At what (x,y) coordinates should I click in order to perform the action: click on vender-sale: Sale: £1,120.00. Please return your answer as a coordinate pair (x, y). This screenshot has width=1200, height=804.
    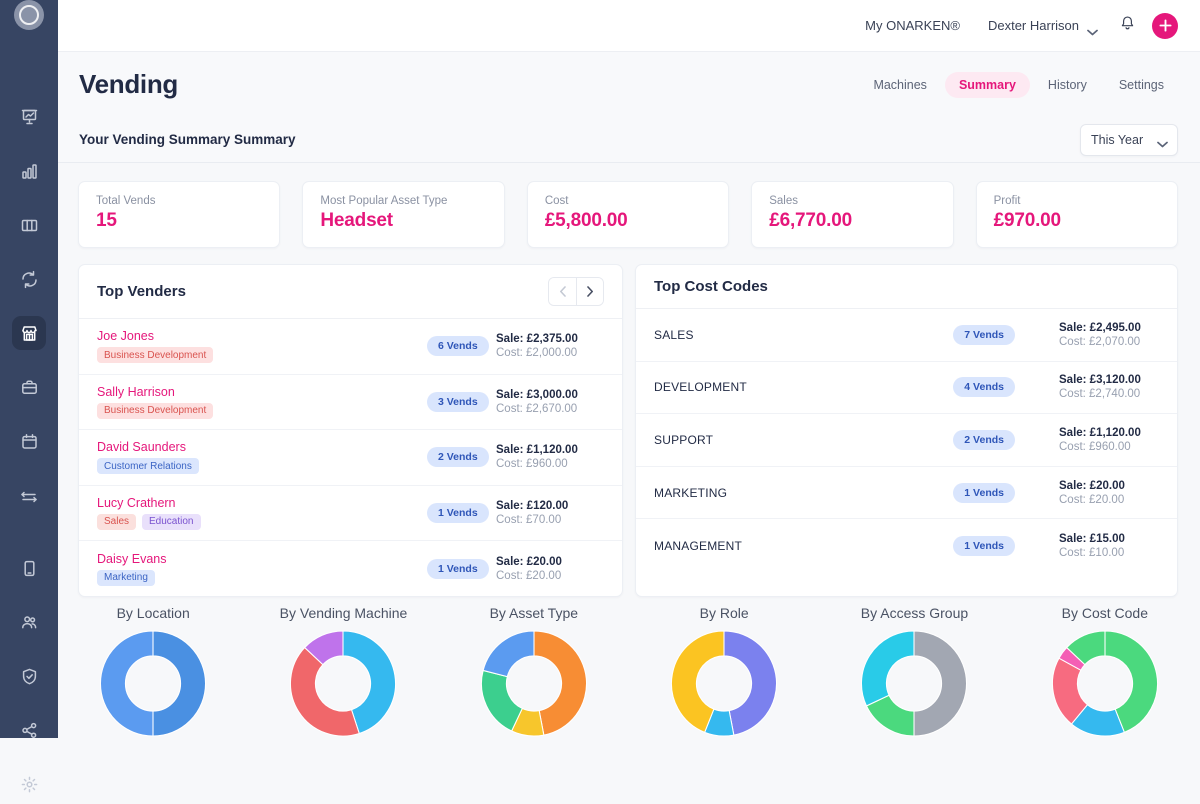
    Looking at the image, I should click on (537, 450).